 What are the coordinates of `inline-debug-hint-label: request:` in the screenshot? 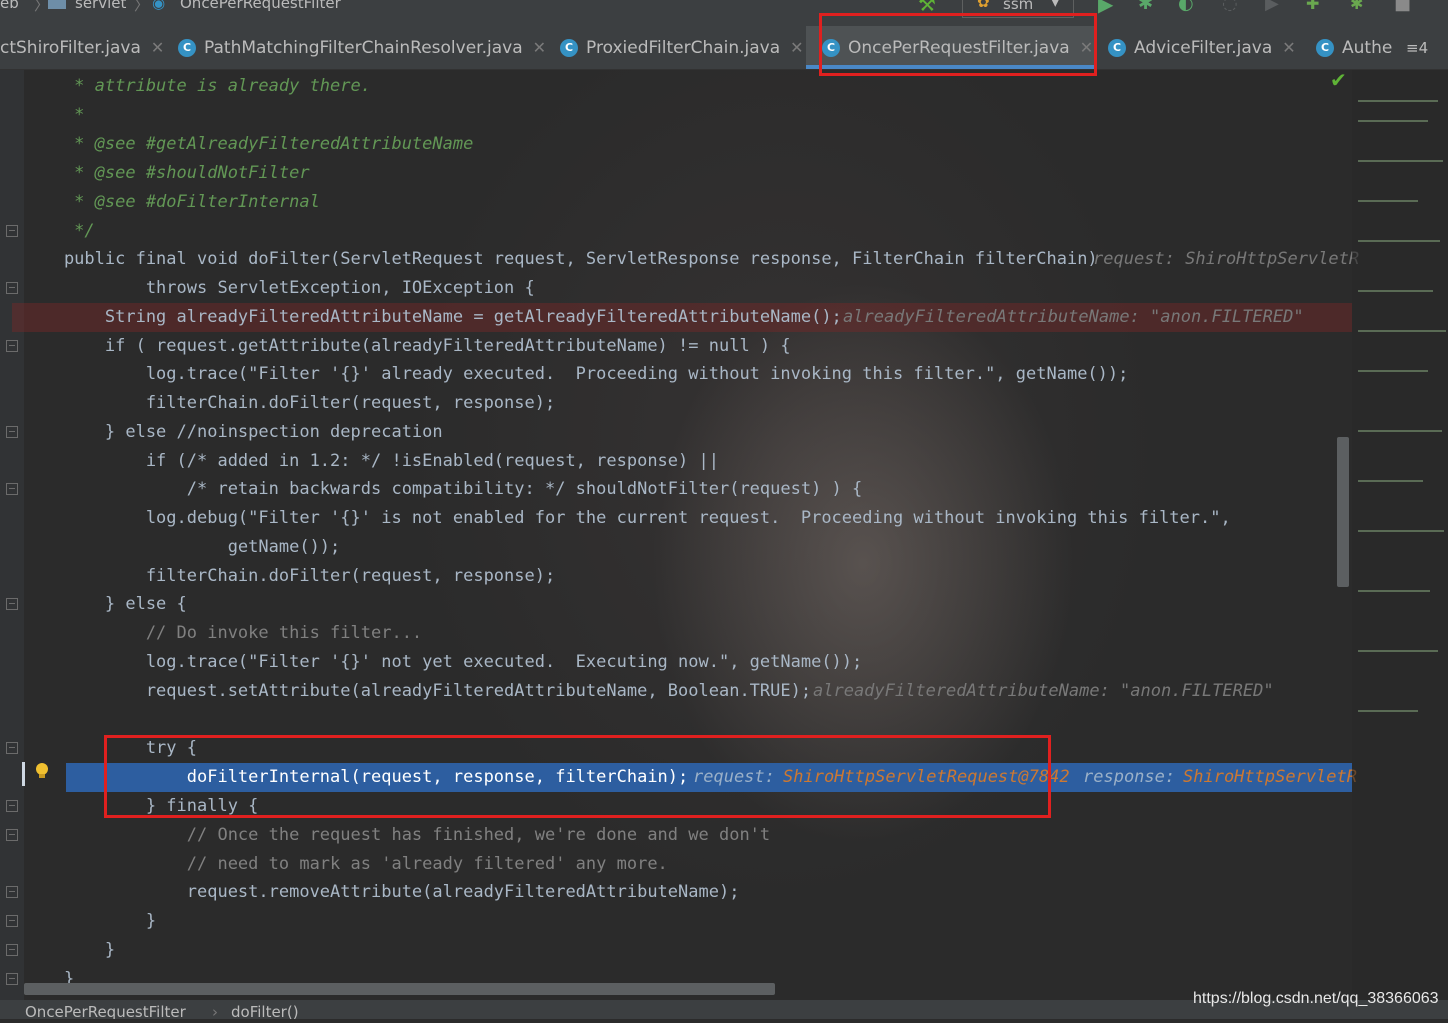 It's located at (734, 777).